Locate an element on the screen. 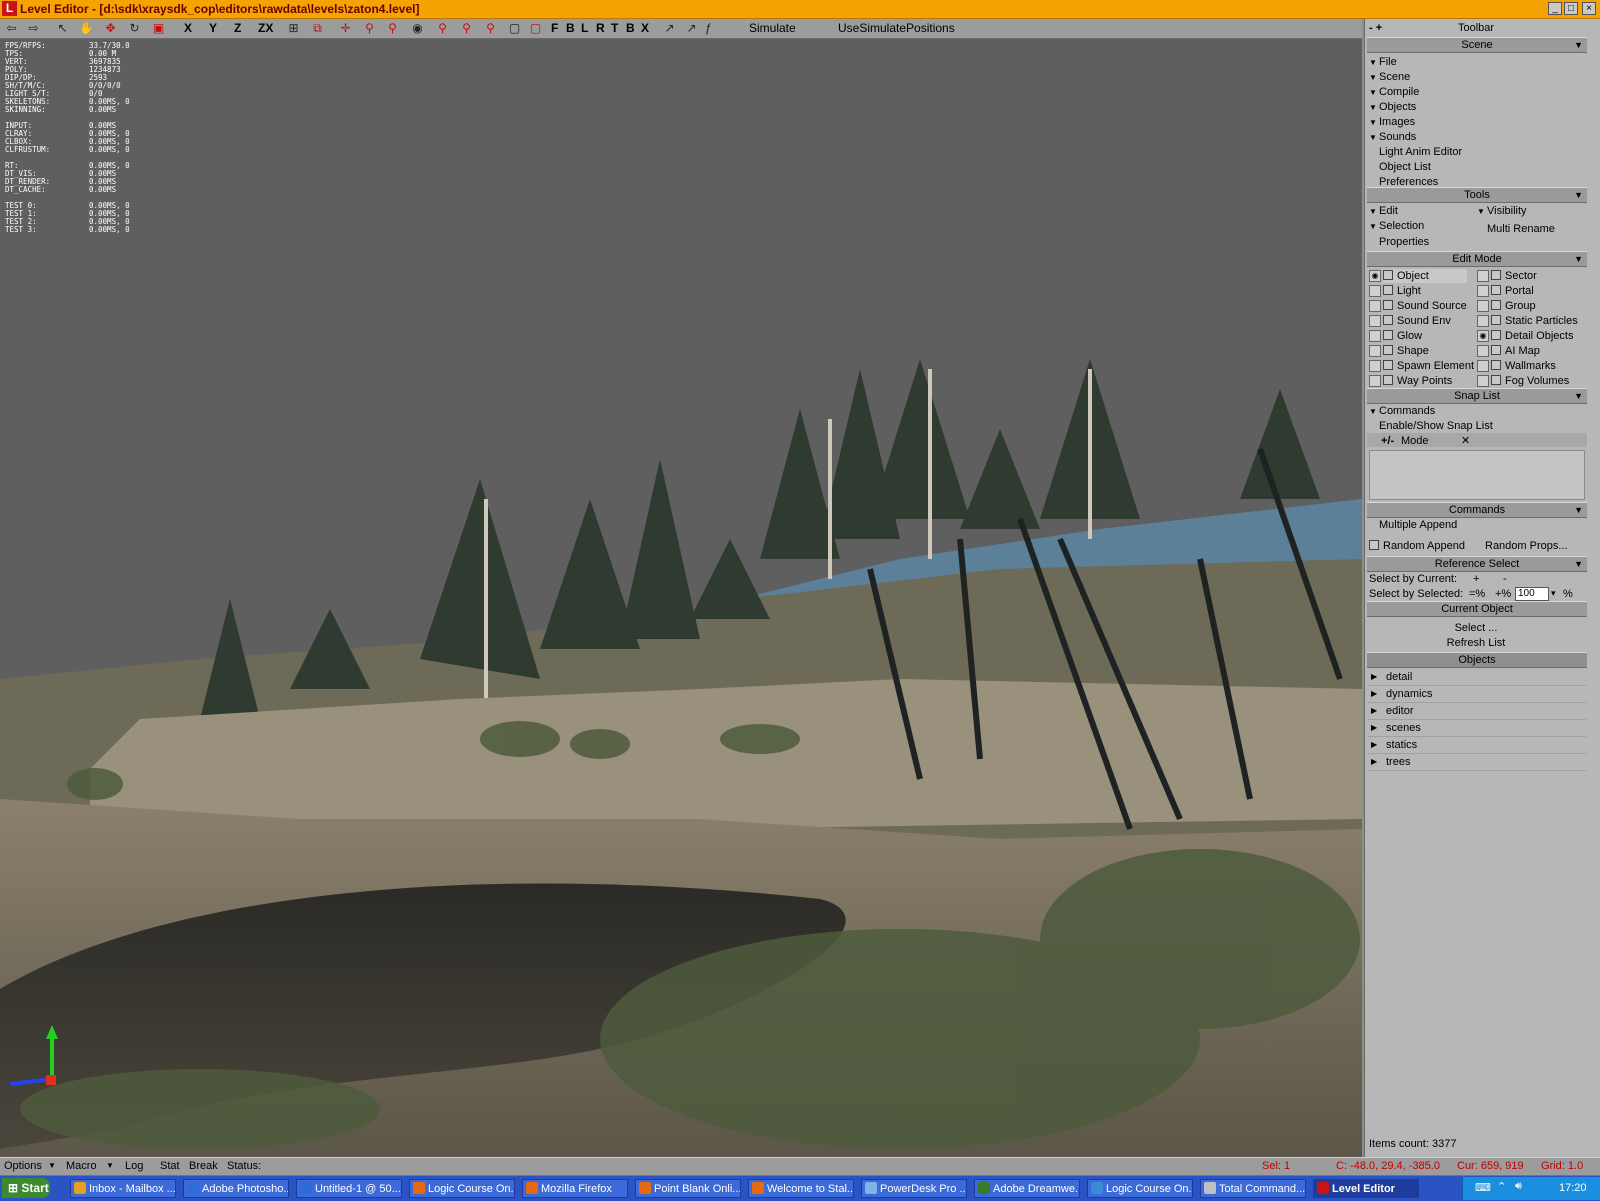 This screenshot has width=1600, height=1201. scene-item-objects: ▼ Objects is located at coordinates (1392, 107).